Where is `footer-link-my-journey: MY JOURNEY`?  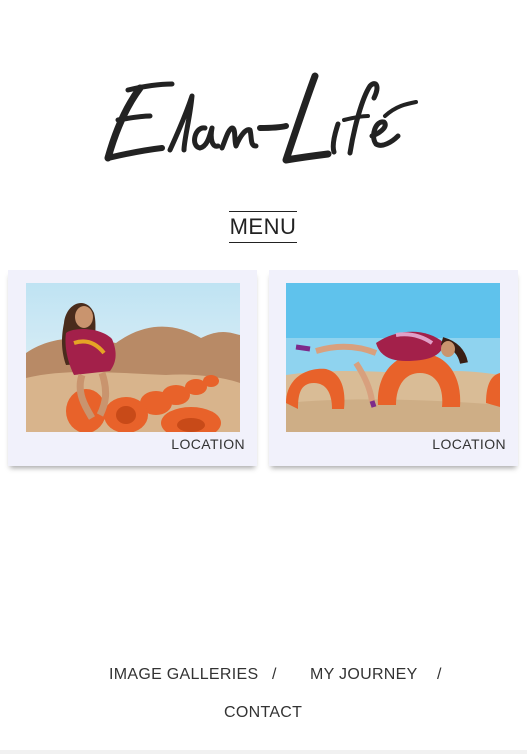 footer-link-my-journey: MY JOURNEY is located at coordinates (364, 675).